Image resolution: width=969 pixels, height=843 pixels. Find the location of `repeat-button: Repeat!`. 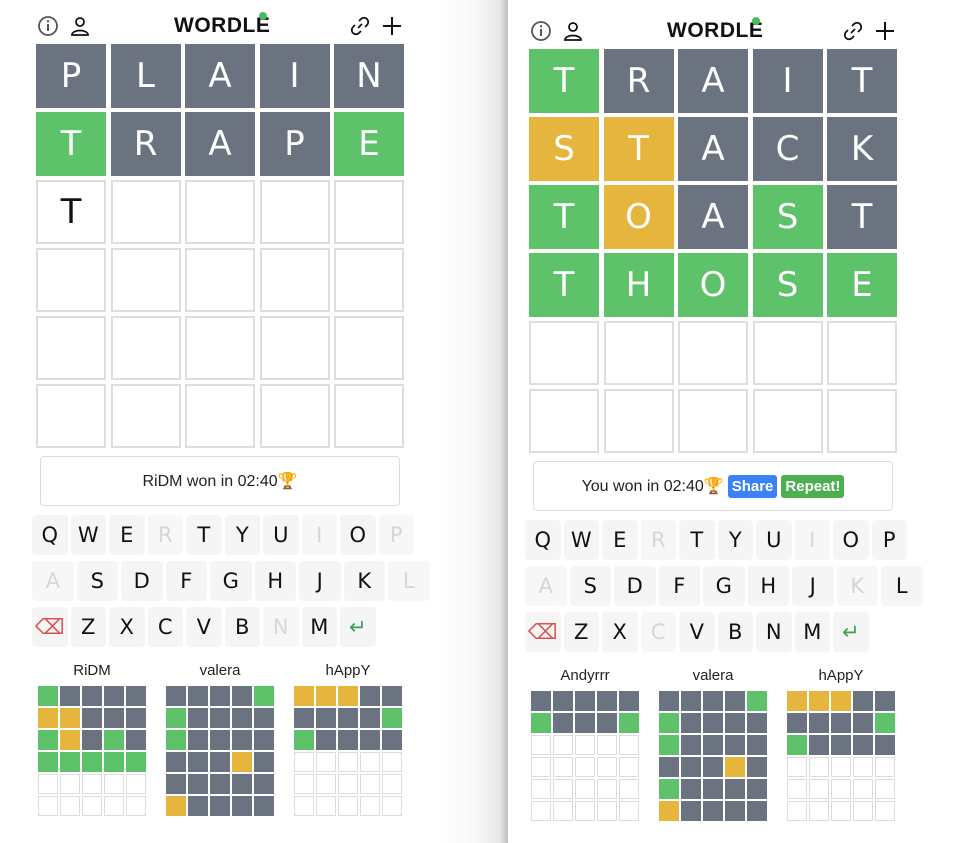

repeat-button: Repeat! is located at coordinates (813, 486).